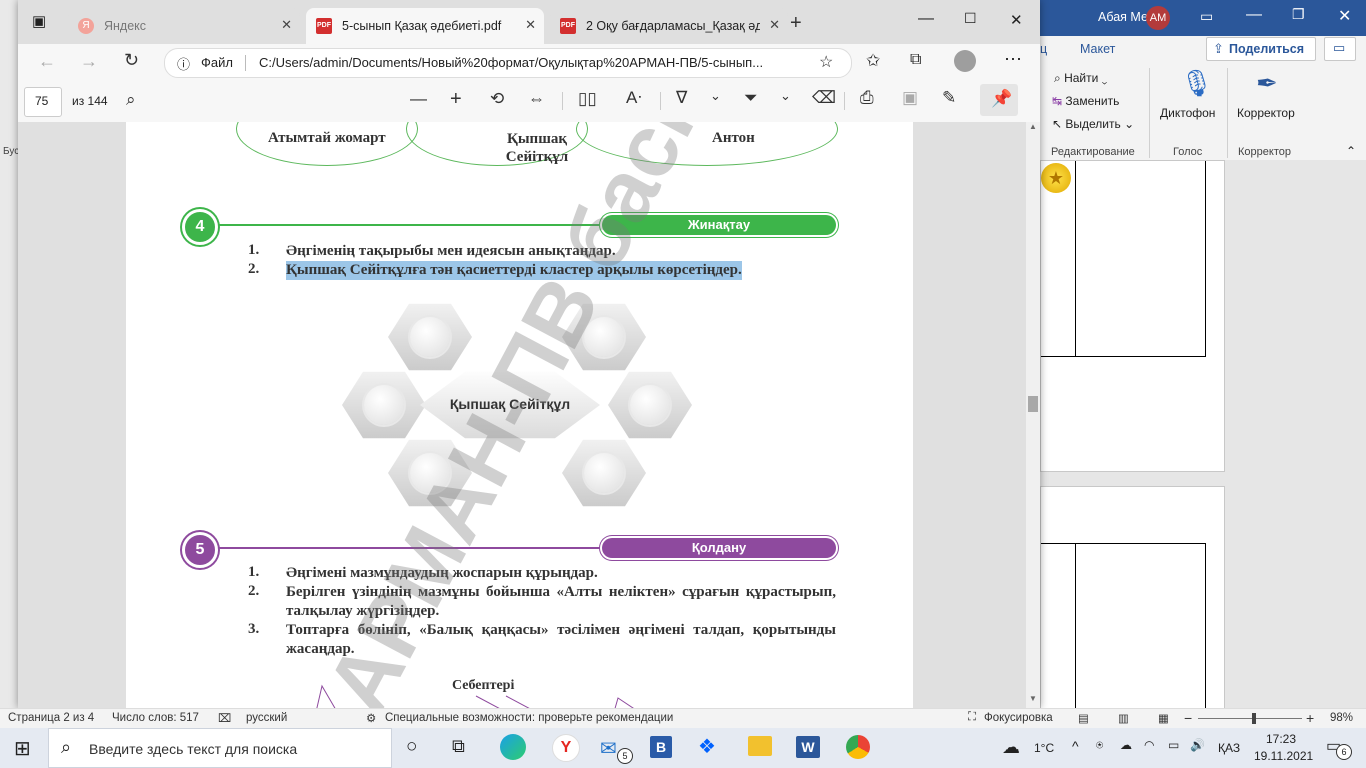  What do you see at coordinates (155, 718) in the screenshot?
I see `word-count: Число слов: 517` at bounding box center [155, 718].